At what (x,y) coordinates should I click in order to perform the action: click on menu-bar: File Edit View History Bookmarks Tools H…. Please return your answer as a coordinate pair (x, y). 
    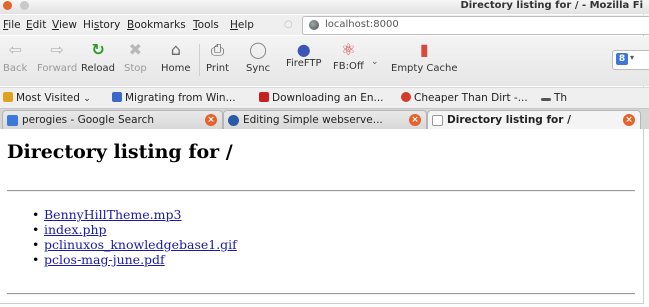
    Looking at the image, I should click on (324, 25).